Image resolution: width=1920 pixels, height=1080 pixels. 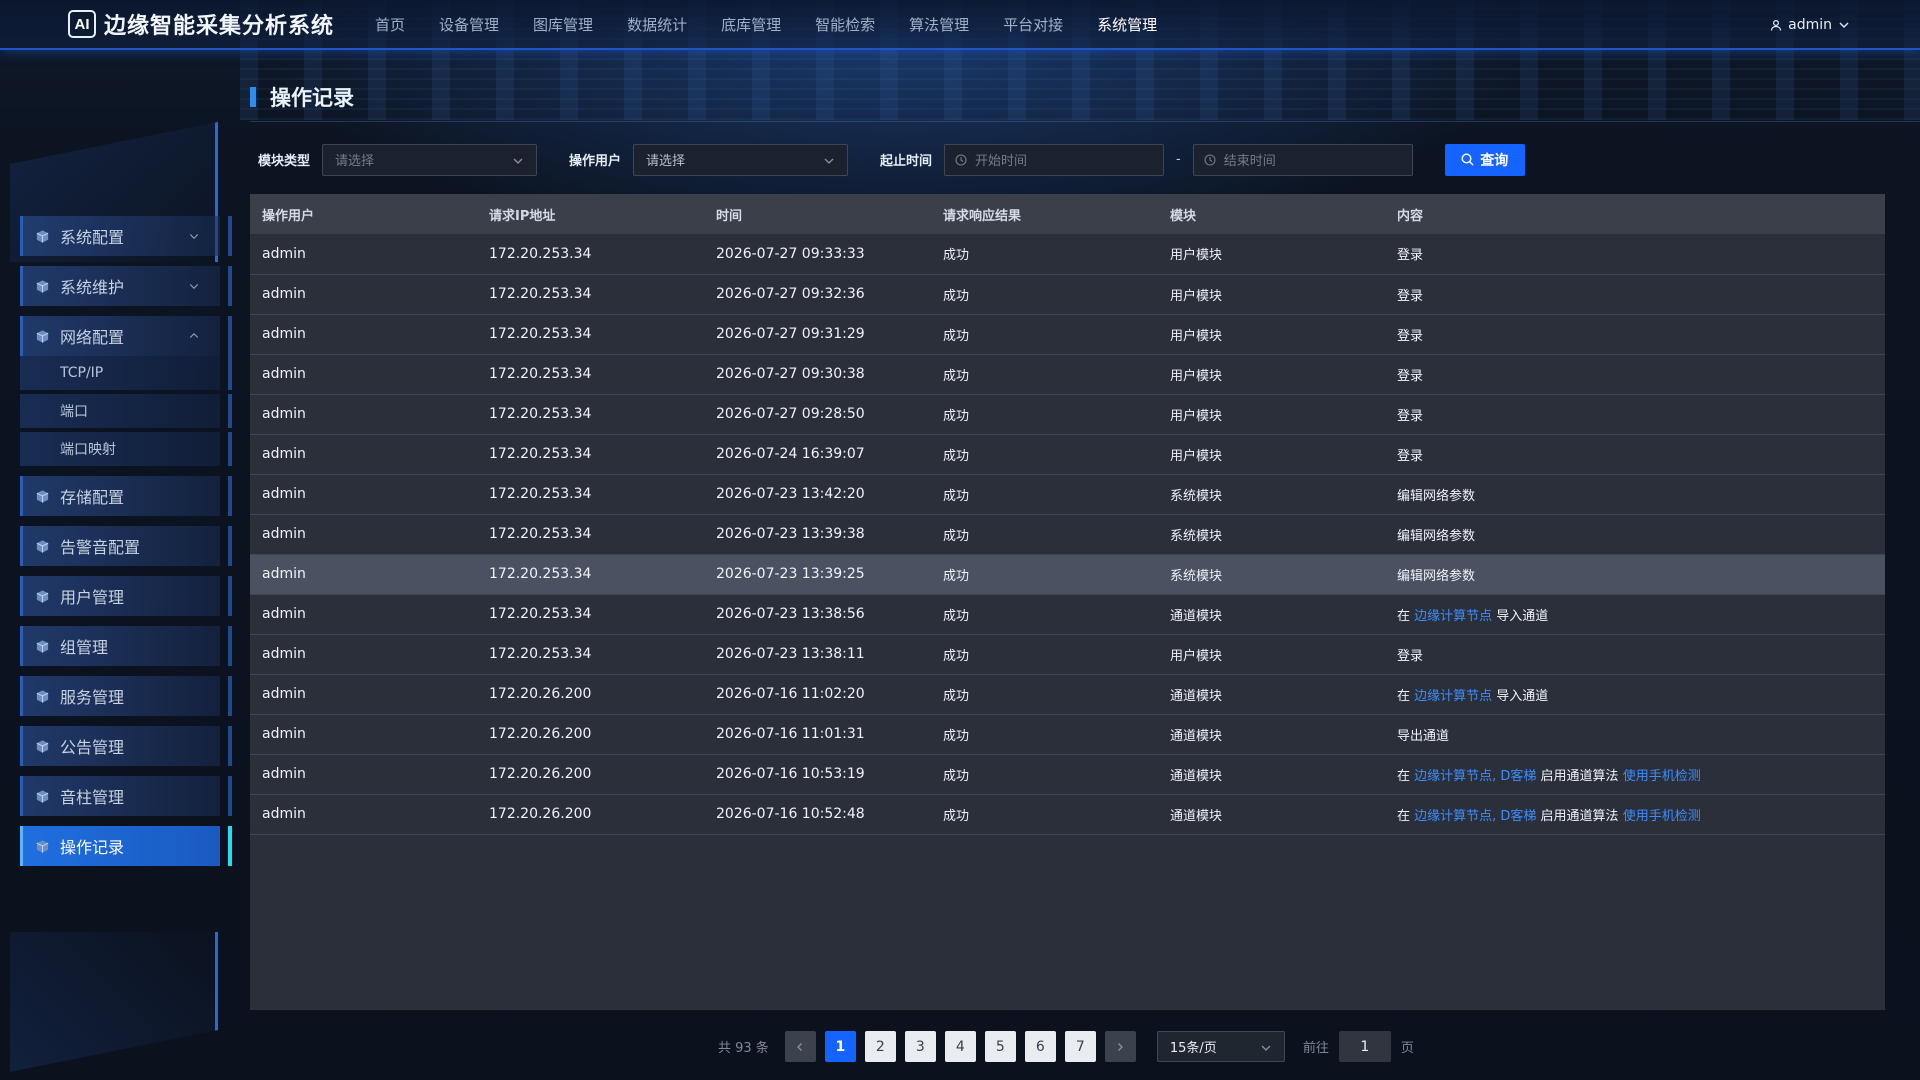 I want to click on module-type-select: 请选择, so click(x=430, y=159).